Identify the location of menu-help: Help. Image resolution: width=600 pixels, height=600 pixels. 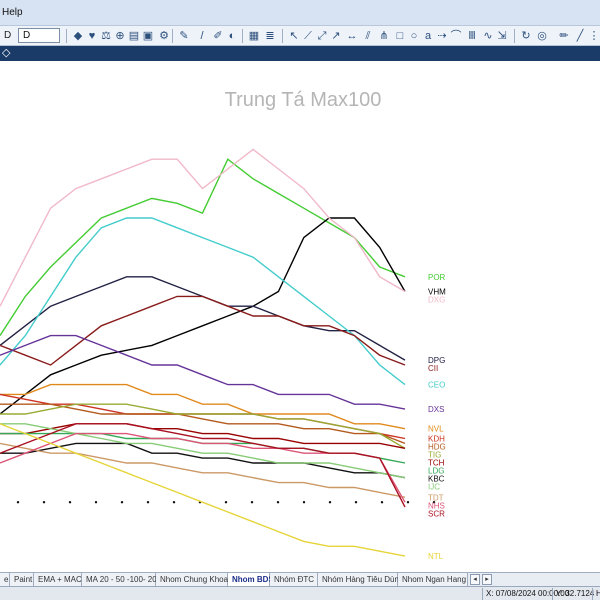
(11, 12).